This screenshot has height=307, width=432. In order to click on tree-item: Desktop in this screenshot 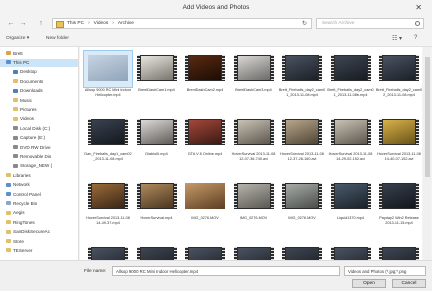, I will do `click(39, 73)`.